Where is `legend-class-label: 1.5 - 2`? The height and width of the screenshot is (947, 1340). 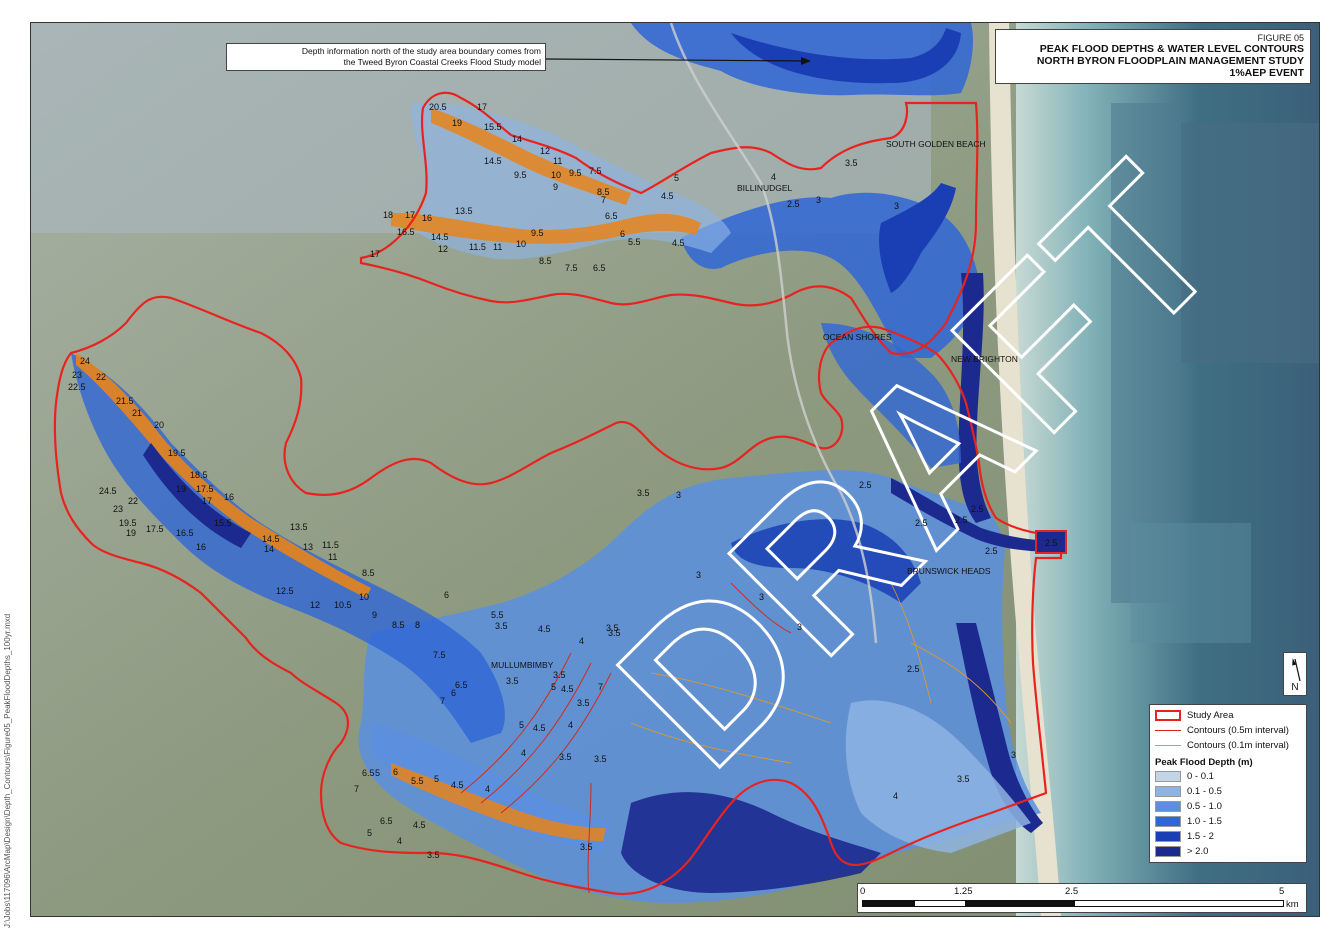
legend-class-label: 1.5 - 2 is located at coordinates (1200, 836).